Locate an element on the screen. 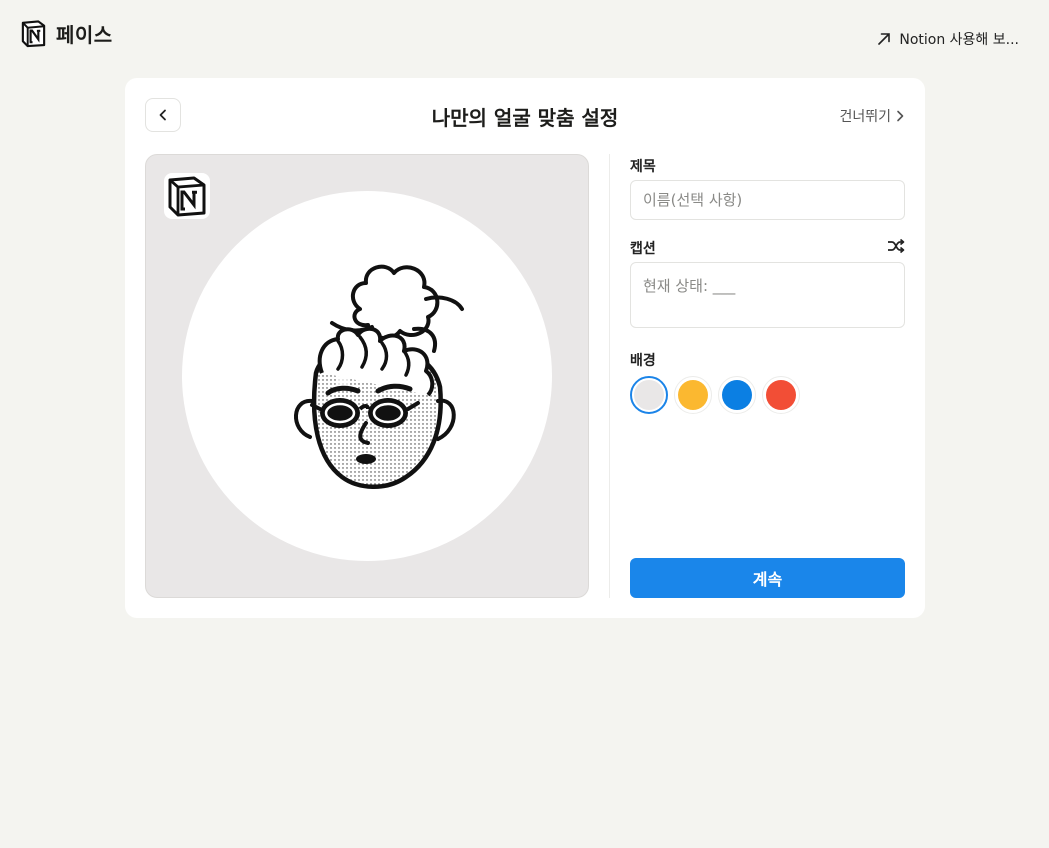 The image size is (1049, 848). skip-button: 건너뛰기 is located at coordinates (872, 116).